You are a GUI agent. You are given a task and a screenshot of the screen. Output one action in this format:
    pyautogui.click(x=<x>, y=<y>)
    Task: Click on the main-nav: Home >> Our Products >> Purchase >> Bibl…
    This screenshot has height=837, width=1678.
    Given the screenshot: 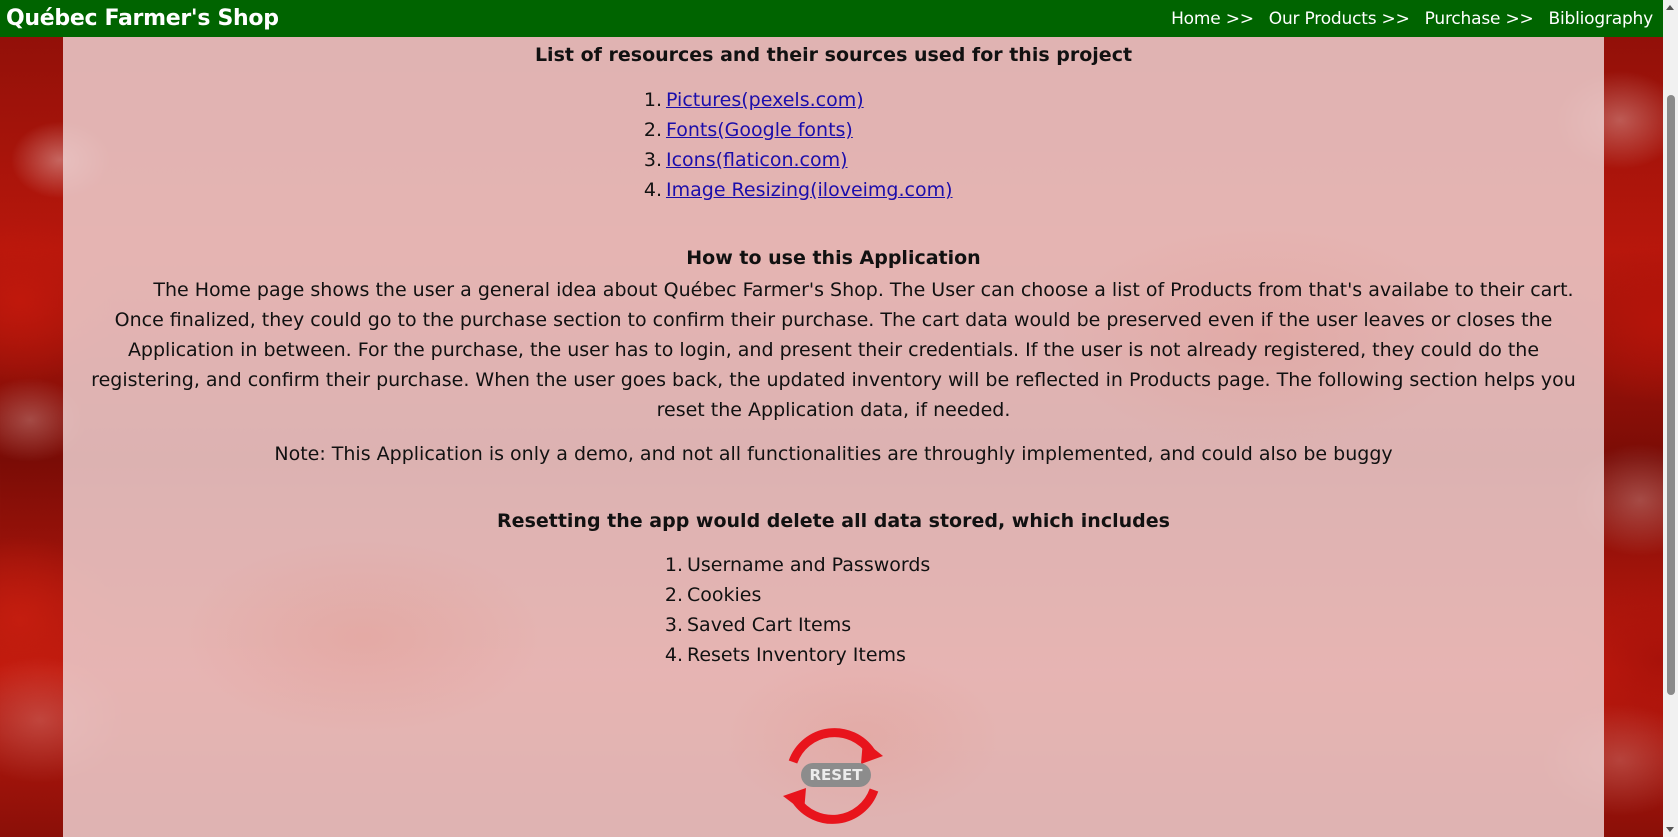 What is the action you would take?
    pyautogui.click(x=1412, y=19)
    